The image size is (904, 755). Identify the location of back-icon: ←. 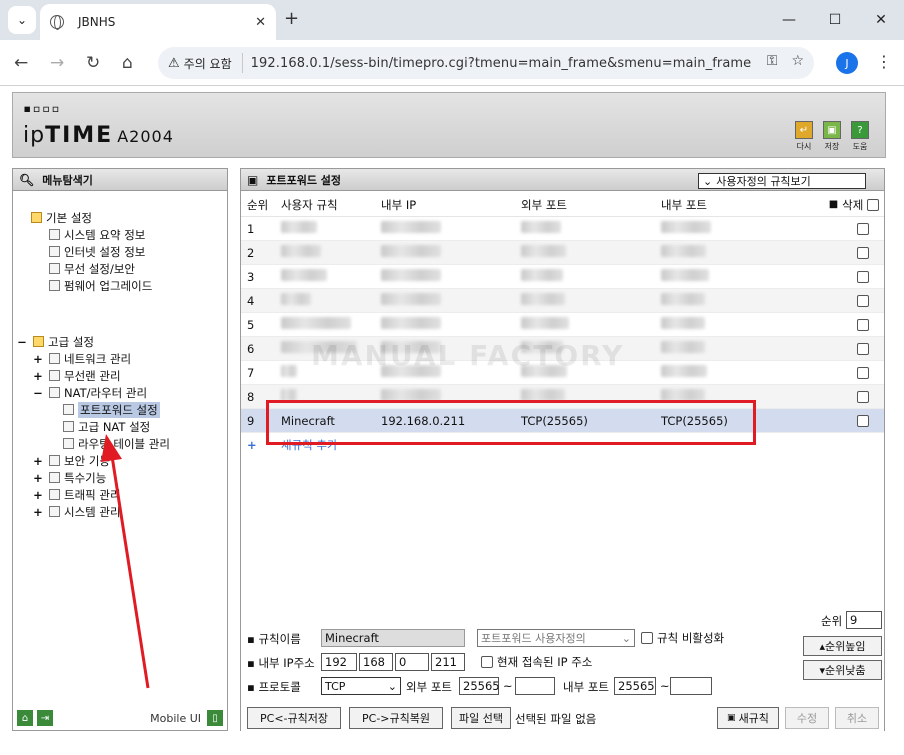
(21, 63).